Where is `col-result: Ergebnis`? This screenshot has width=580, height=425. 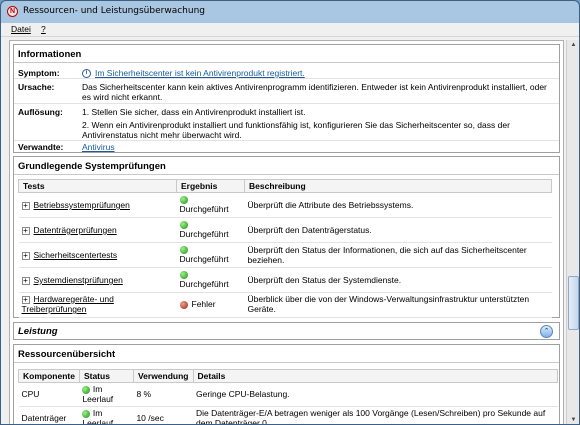
col-result: Ergebnis is located at coordinates (210, 186).